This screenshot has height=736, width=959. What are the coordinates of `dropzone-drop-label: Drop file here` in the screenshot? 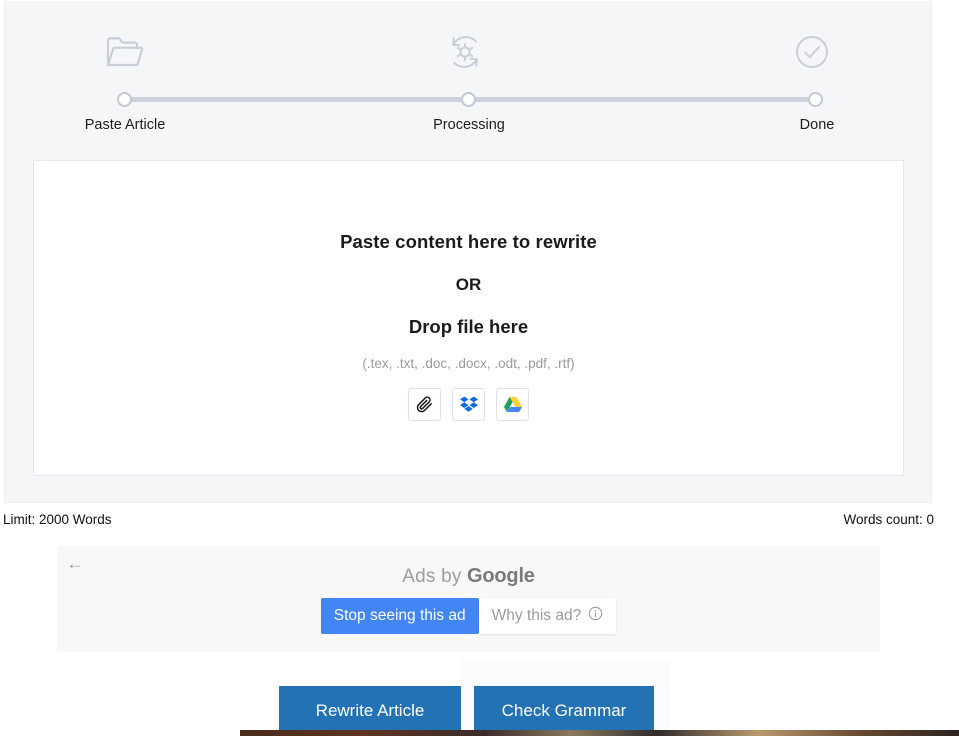 It's located at (468, 326).